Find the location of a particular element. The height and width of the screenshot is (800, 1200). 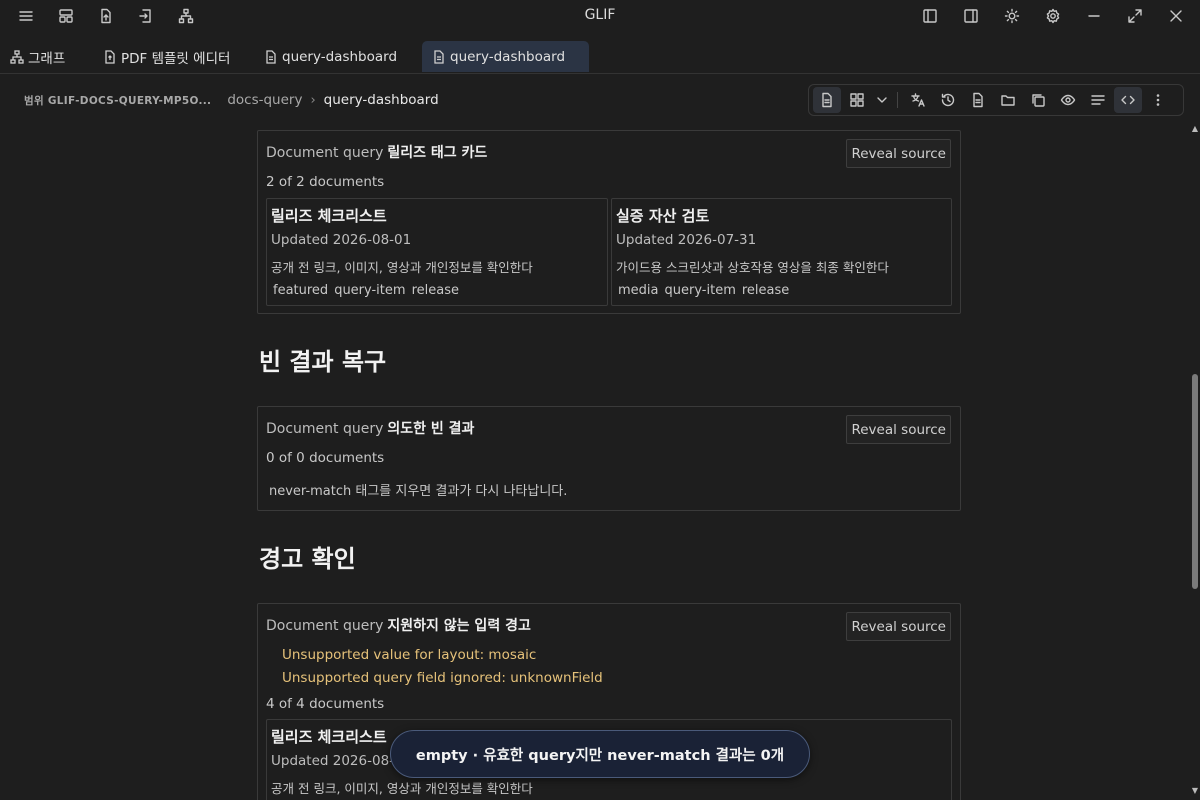

eye-icon is located at coordinates (1068, 100).